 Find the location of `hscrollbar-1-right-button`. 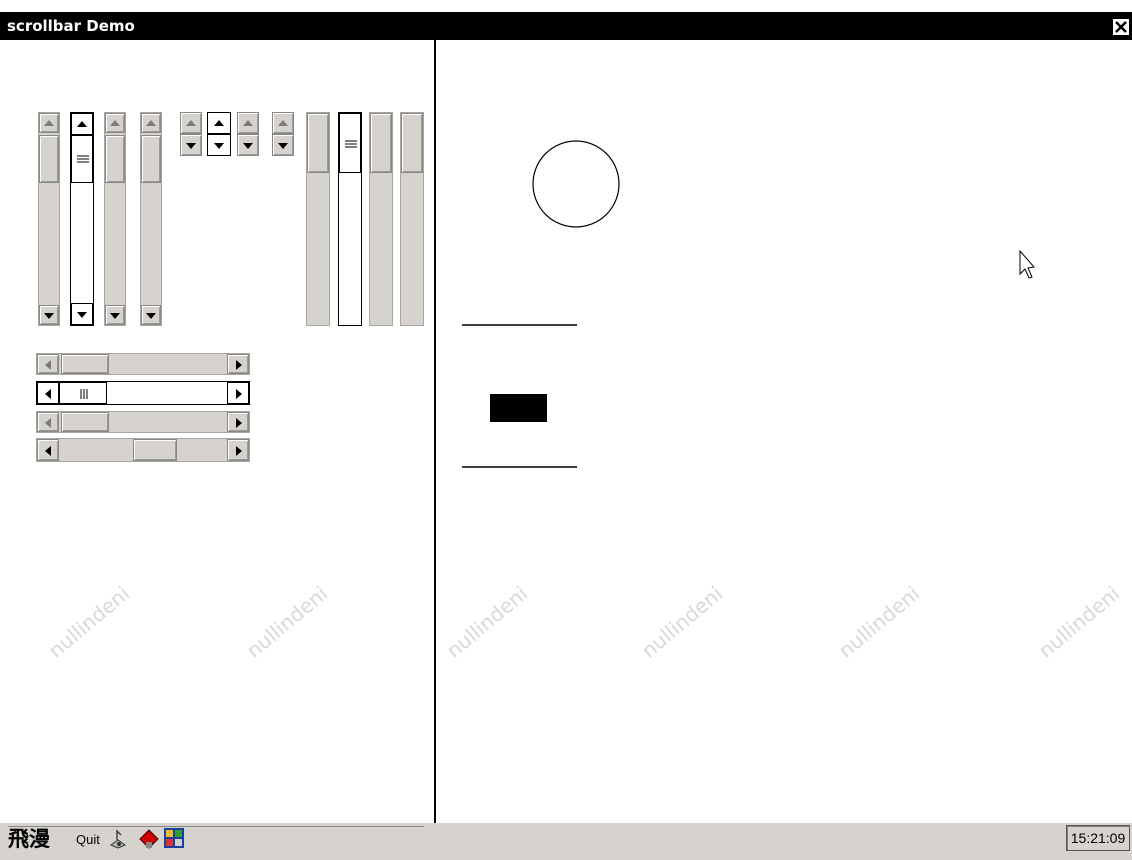

hscrollbar-1-right-button is located at coordinates (238, 364).